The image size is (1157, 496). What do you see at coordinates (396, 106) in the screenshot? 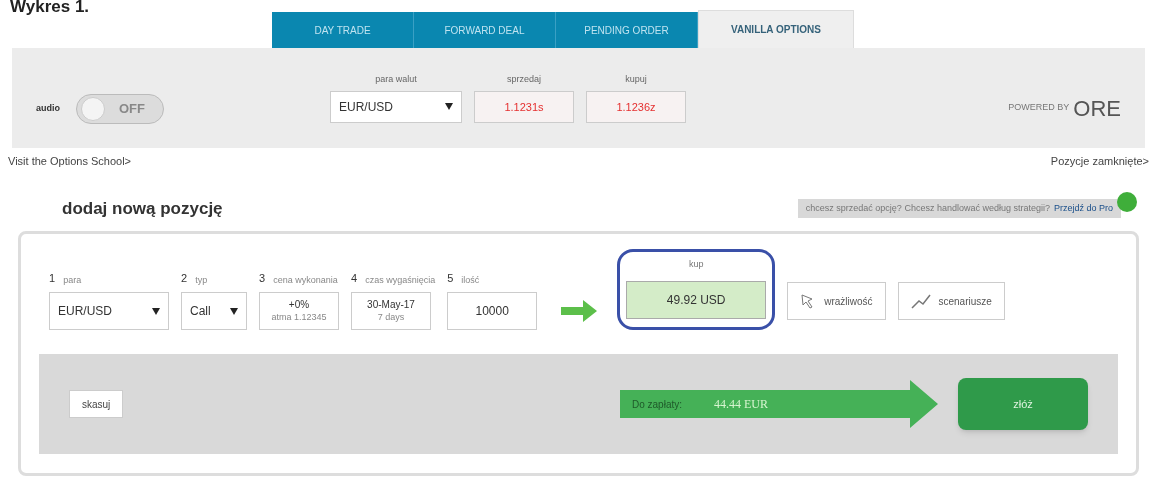
I see `pair-select: EUR/USD` at bounding box center [396, 106].